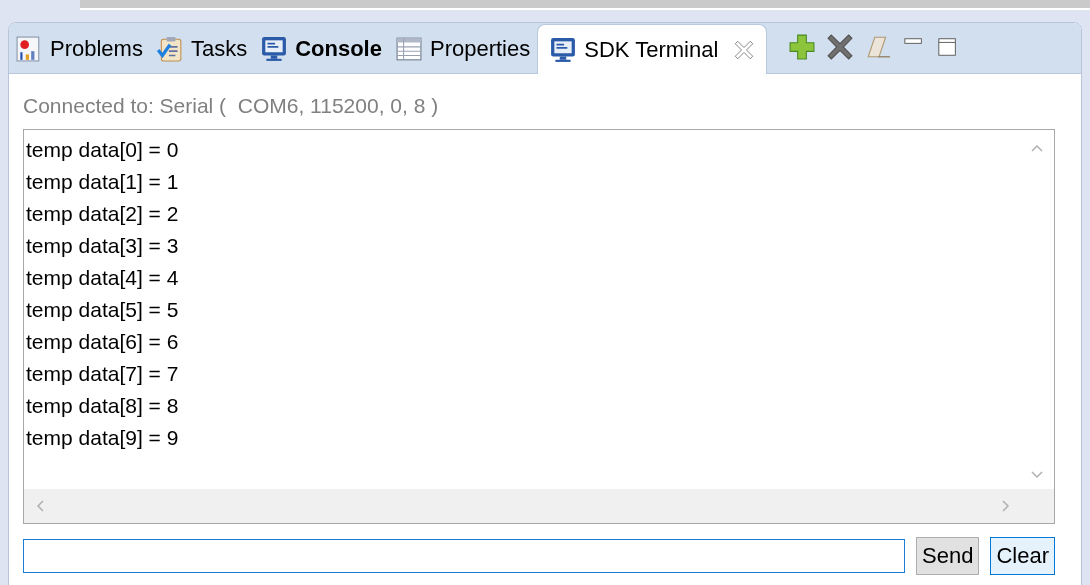 The height and width of the screenshot is (585, 1090). What do you see at coordinates (948, 556) in the screenshot?
I see `terminal-button: Send` at bounding box center [948, 556].